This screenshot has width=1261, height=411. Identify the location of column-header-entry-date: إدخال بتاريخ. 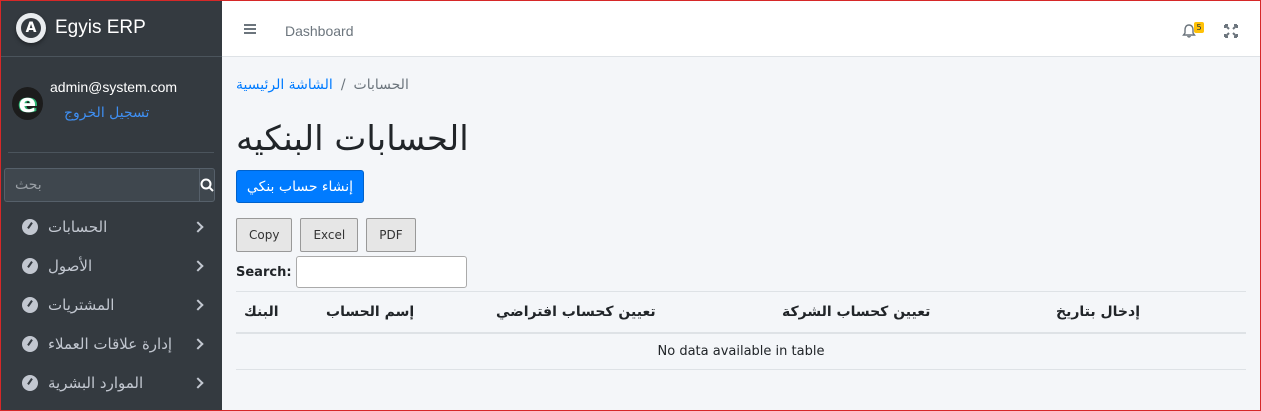
(1147, 312).